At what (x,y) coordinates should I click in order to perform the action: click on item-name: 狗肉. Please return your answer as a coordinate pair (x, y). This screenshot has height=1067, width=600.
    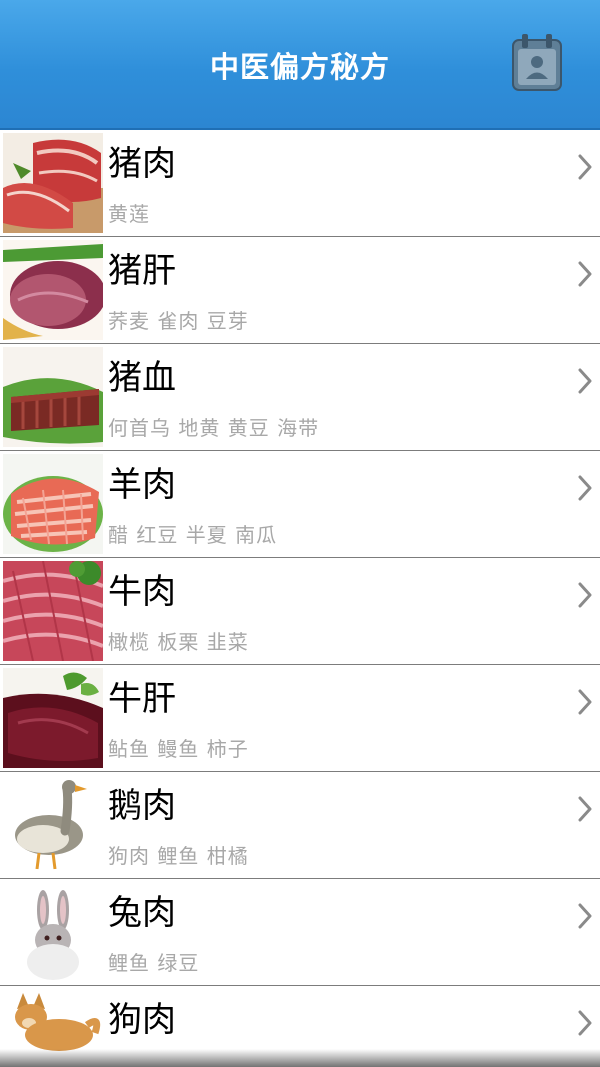
    Looking at the image, I should click on (142, 1020).